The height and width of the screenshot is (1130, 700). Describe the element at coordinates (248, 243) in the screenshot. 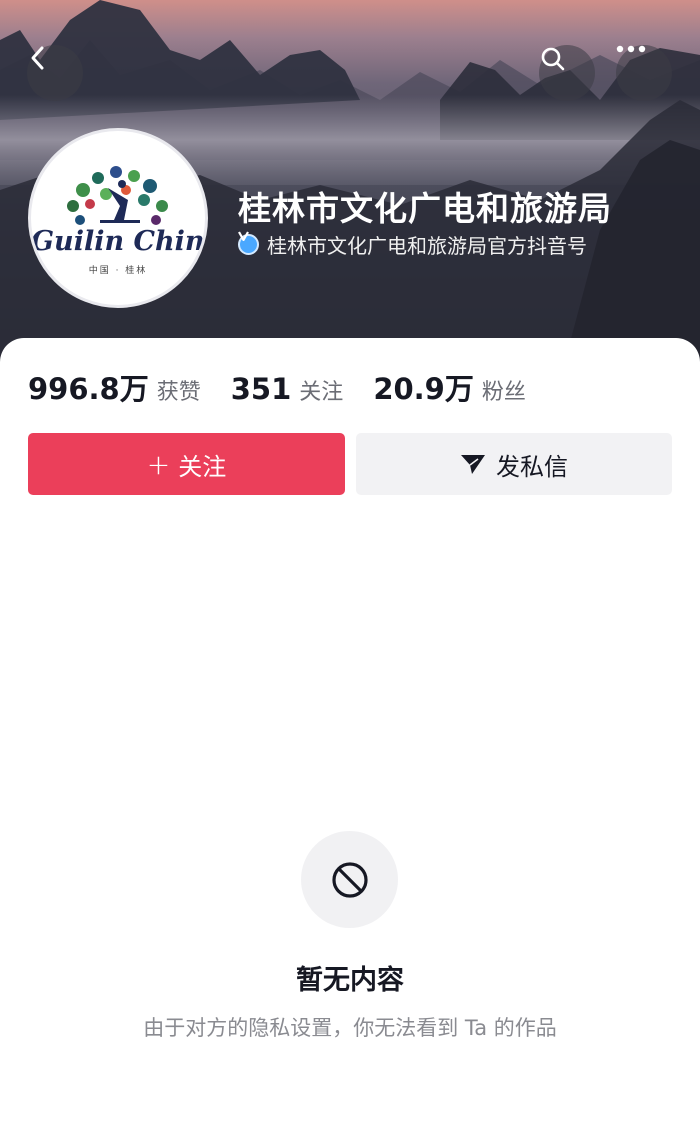

I see `verified-v-icon` at that location.